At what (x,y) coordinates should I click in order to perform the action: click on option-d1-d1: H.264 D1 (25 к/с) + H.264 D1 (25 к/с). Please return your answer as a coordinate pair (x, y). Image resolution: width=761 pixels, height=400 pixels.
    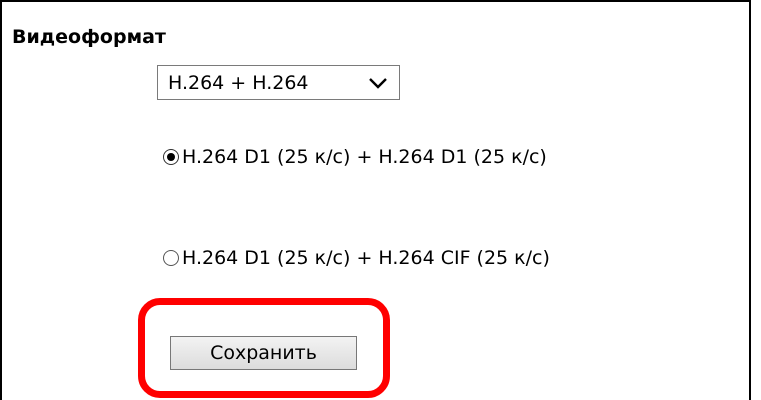
    Looking at the image, I should click on (355, 157).